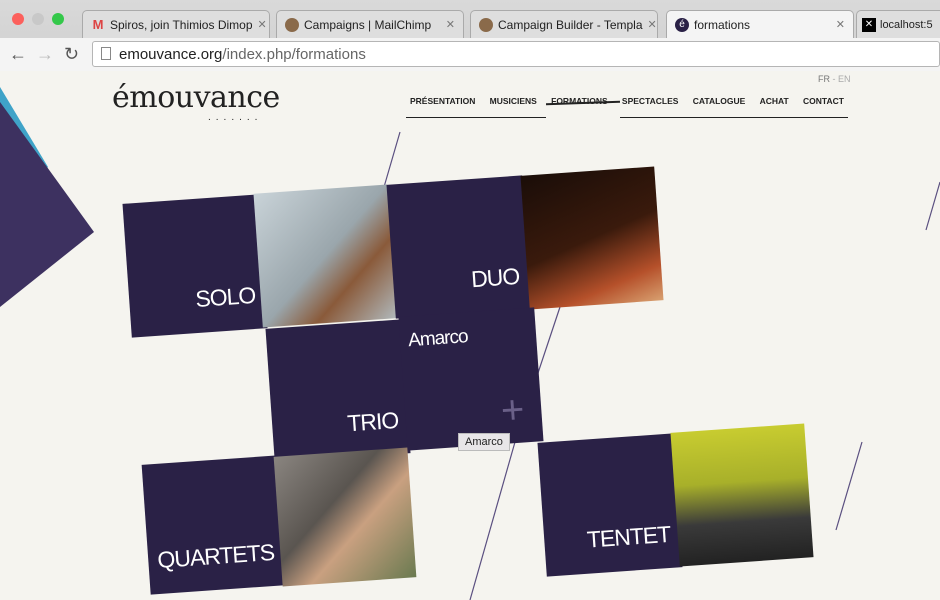 The image size is (940, 600). What do you see at coordinates (719, 101) in the screenshot?
I see `menu-catalogue: CATALOGUE` at bounding box center [719, 101].